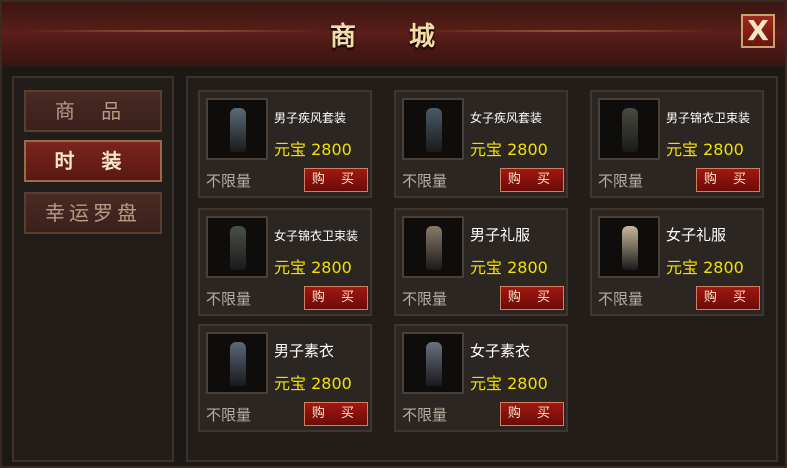  I want to click on item-name: 男子素衣, so click(304, 351).